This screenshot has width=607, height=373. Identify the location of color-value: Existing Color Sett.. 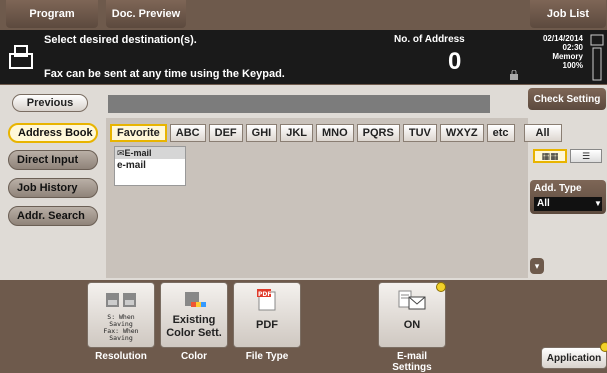
(194, 326).